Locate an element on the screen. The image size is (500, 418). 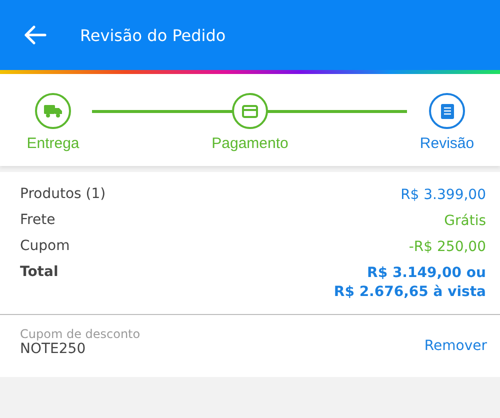
summary-label: Cupom is located at coordinates (45, 246).